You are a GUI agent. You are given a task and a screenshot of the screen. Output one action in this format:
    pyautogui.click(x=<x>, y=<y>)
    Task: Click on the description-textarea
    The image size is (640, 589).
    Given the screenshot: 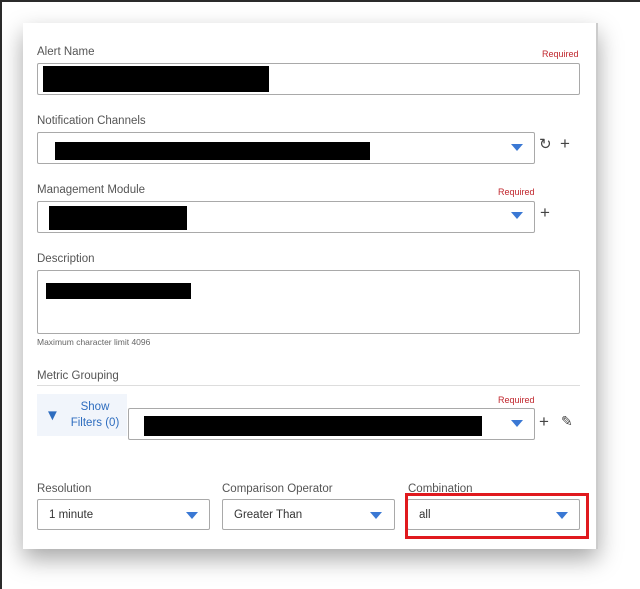 What is the action you would take?
    pyautogui.click(x=308, y=302)
    